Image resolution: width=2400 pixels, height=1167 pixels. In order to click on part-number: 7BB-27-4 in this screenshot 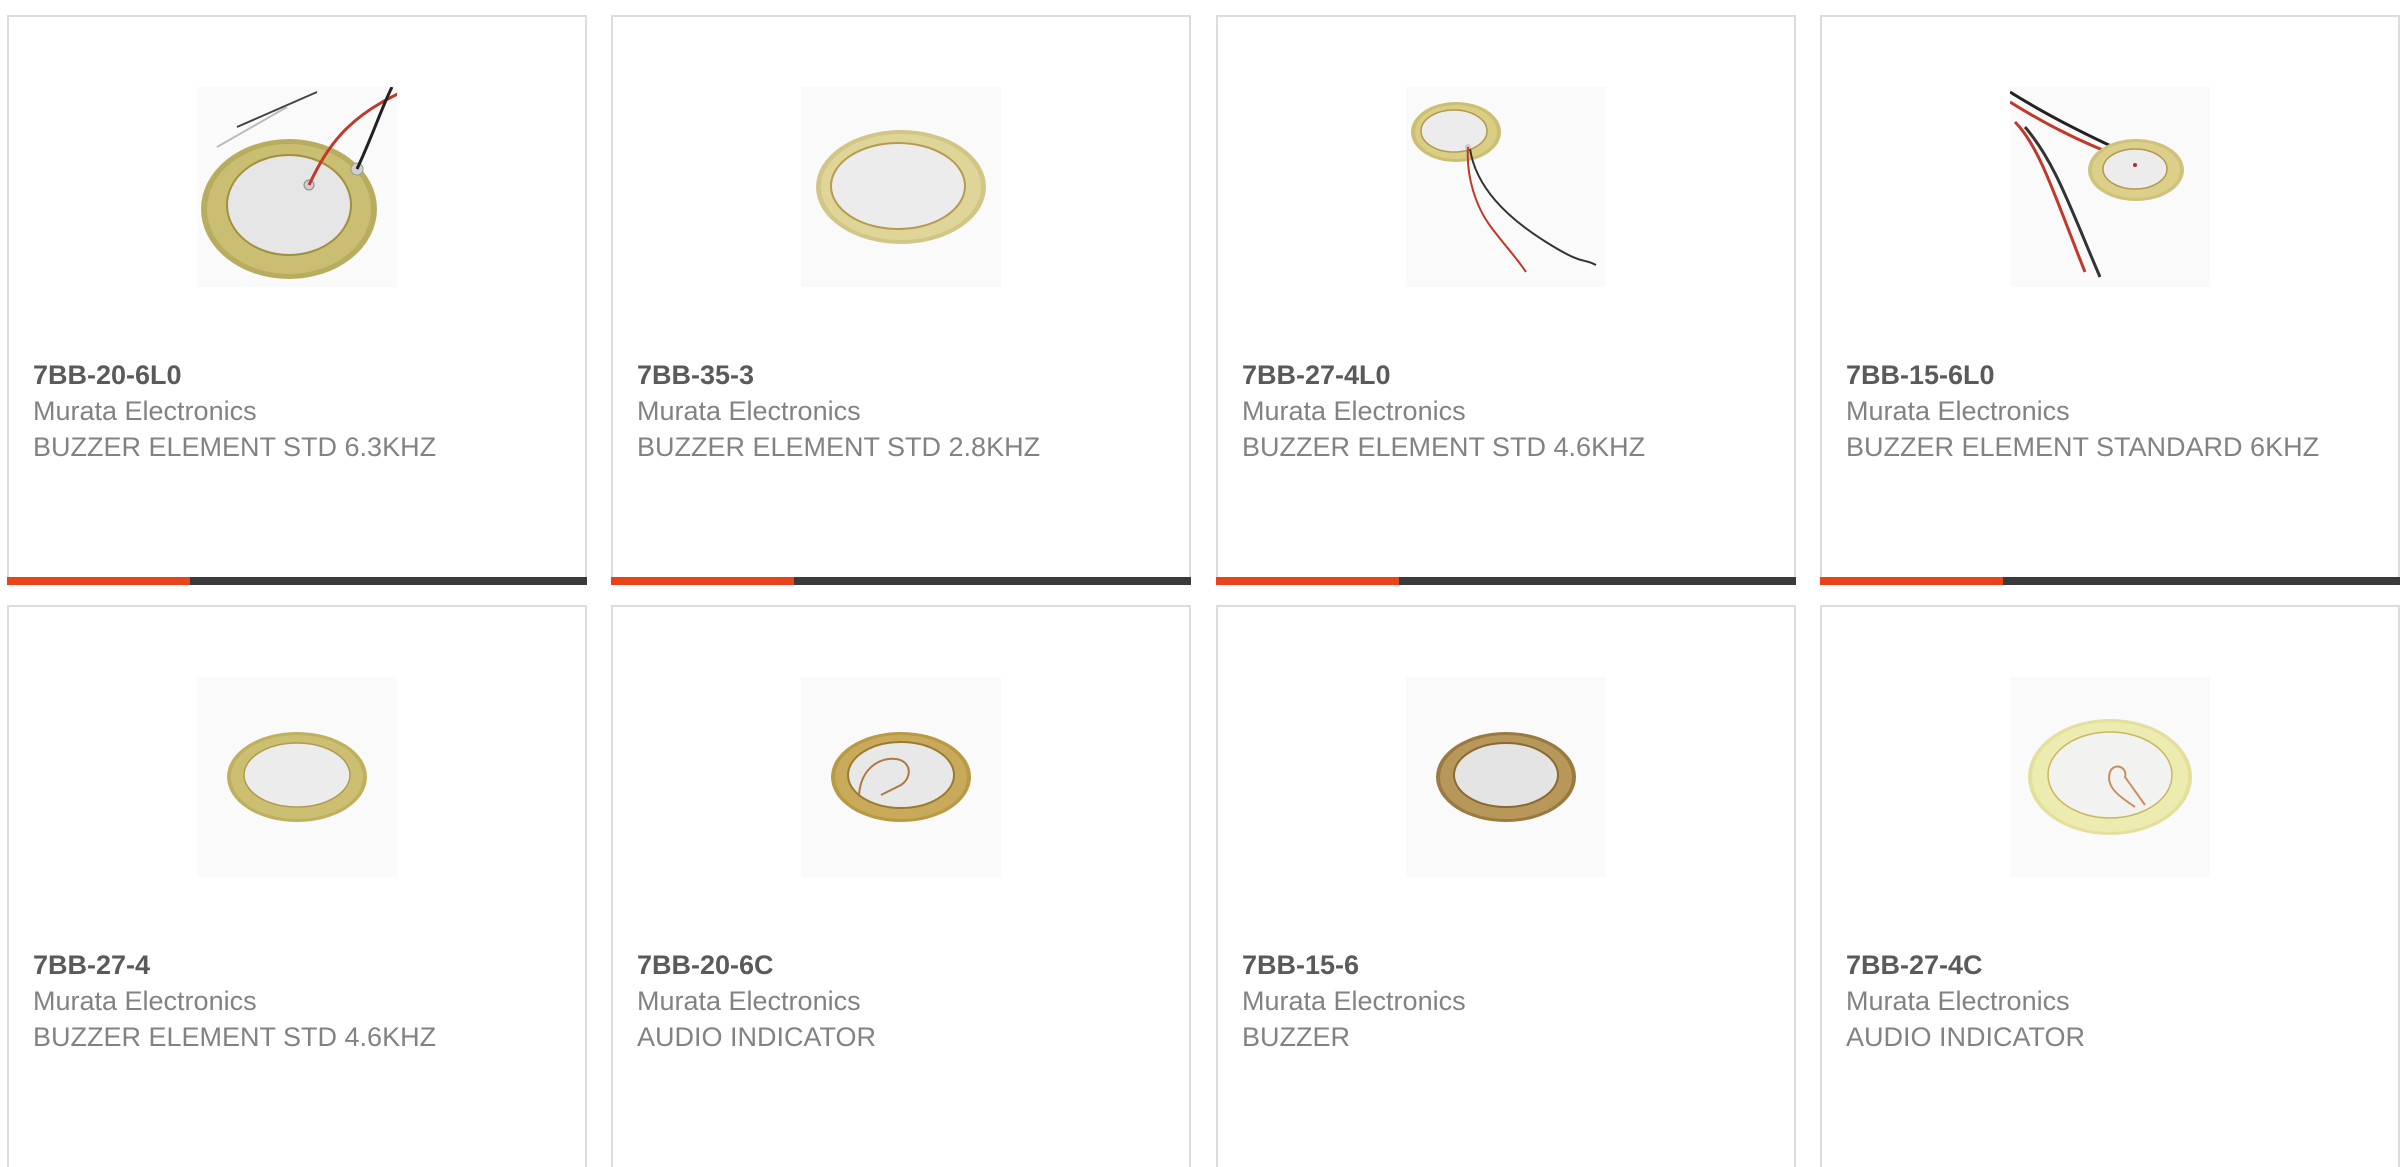, I will do `click(299, 965)`.